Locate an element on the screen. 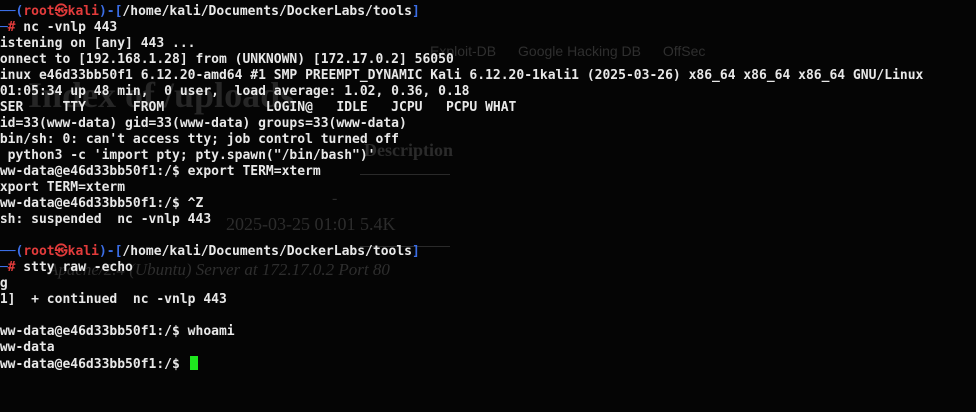  active-prompt-line: www-data@e46d33bb50f1:/$ is located at coordinates (461, 364).